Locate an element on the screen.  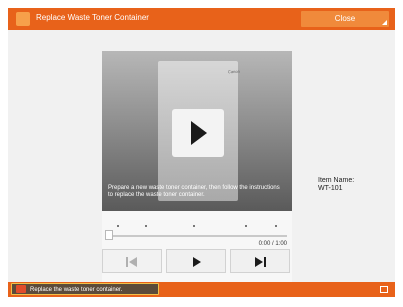
info-icon is located at coordinates (23, 19).